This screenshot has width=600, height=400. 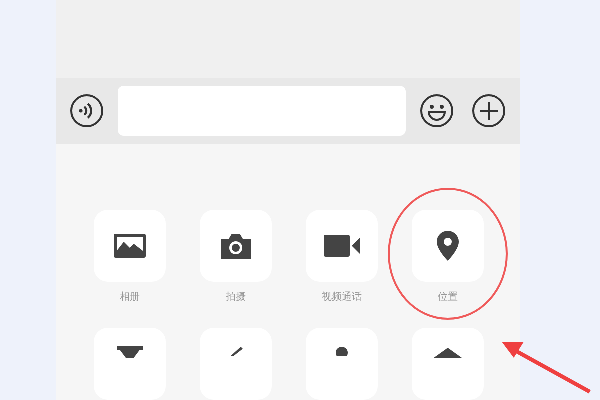 I want to click on picture-icon, so click(x=130, y=246).